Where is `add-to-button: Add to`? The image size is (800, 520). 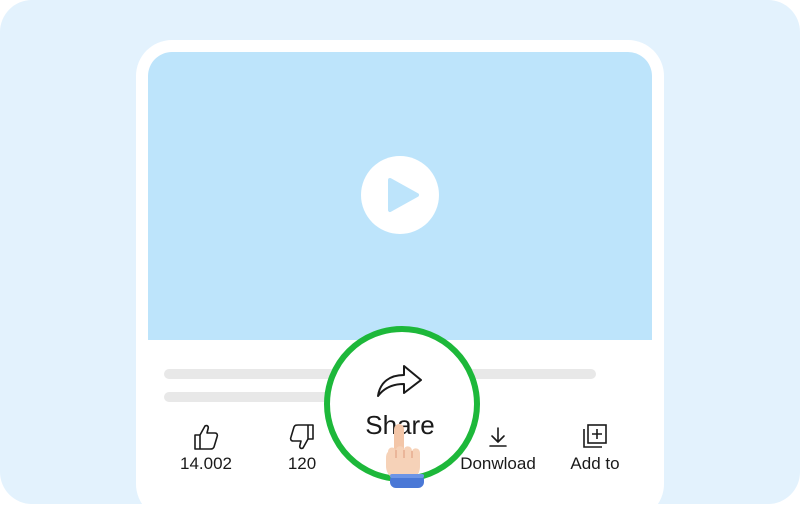 add-to-button: Add to is located at coordinates (595, 450).